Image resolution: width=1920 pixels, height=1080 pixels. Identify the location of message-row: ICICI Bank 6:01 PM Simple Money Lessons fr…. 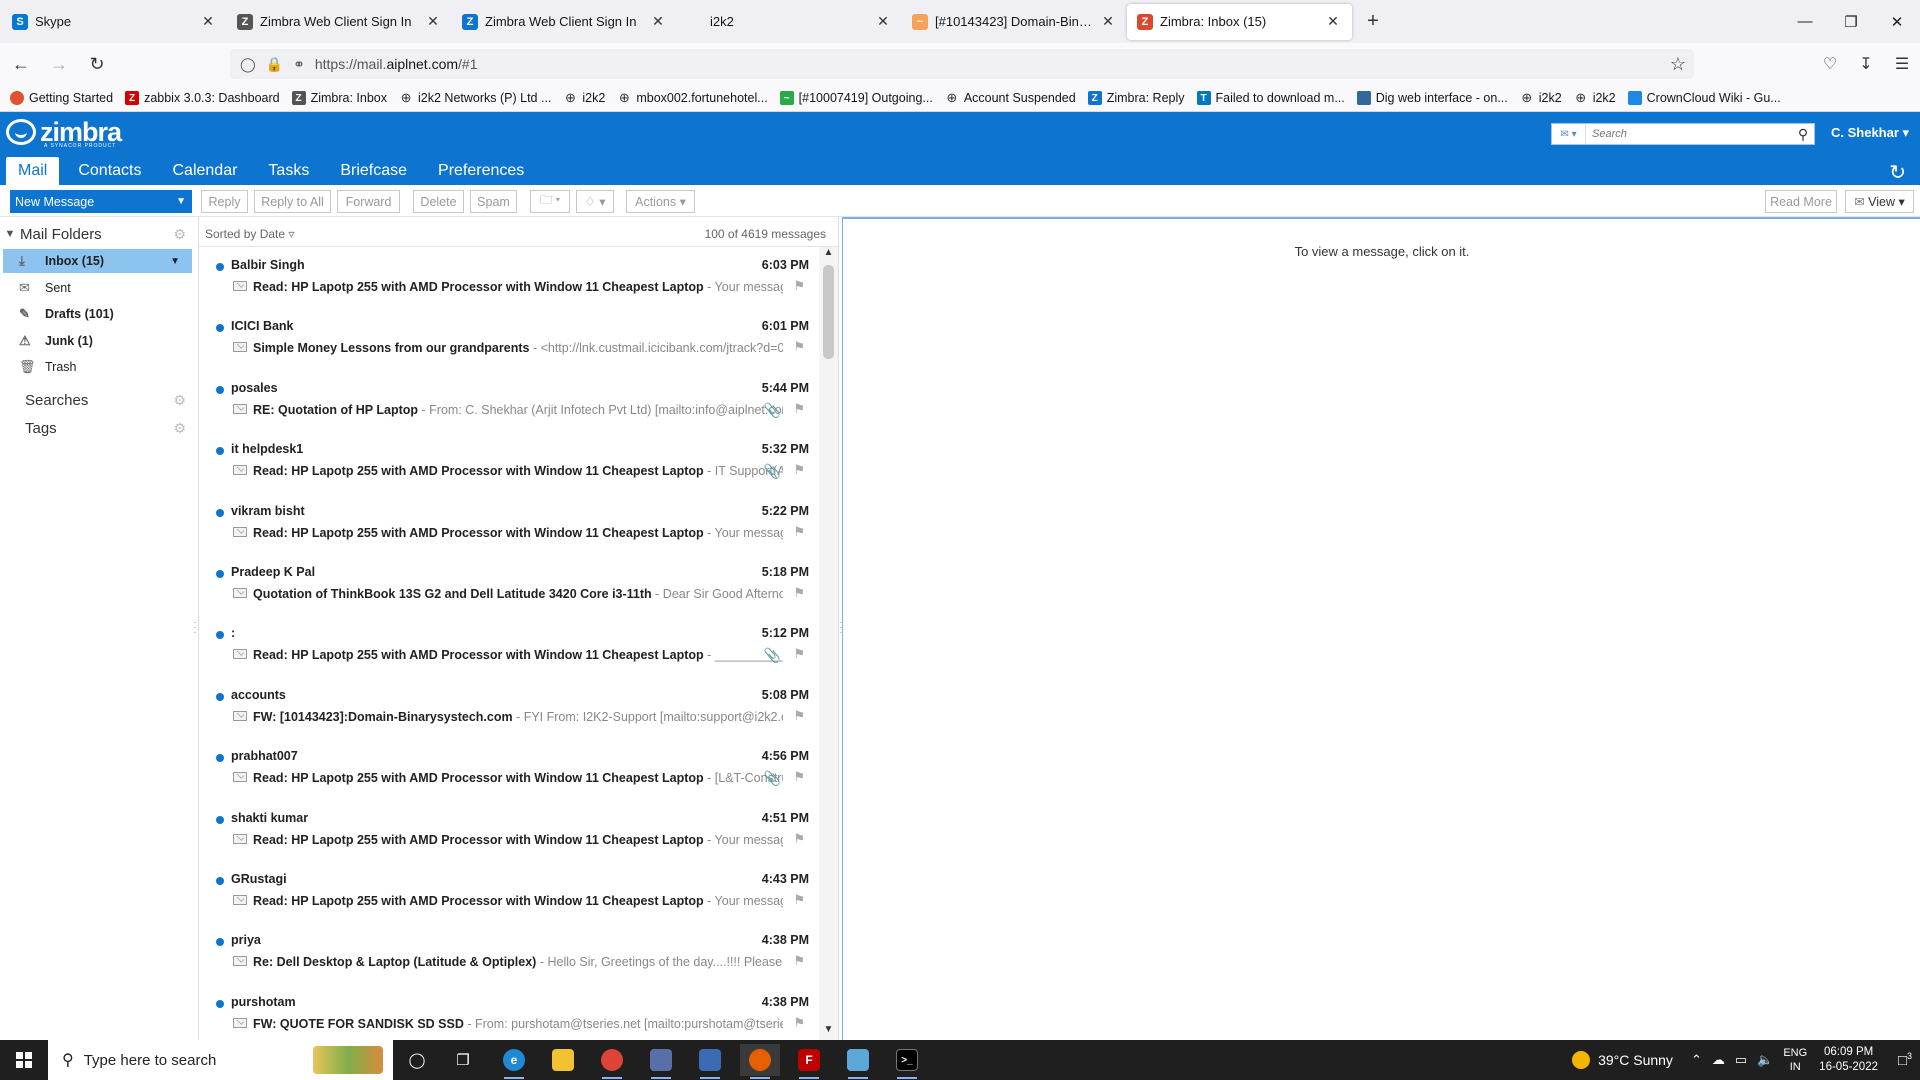
(510, 339).